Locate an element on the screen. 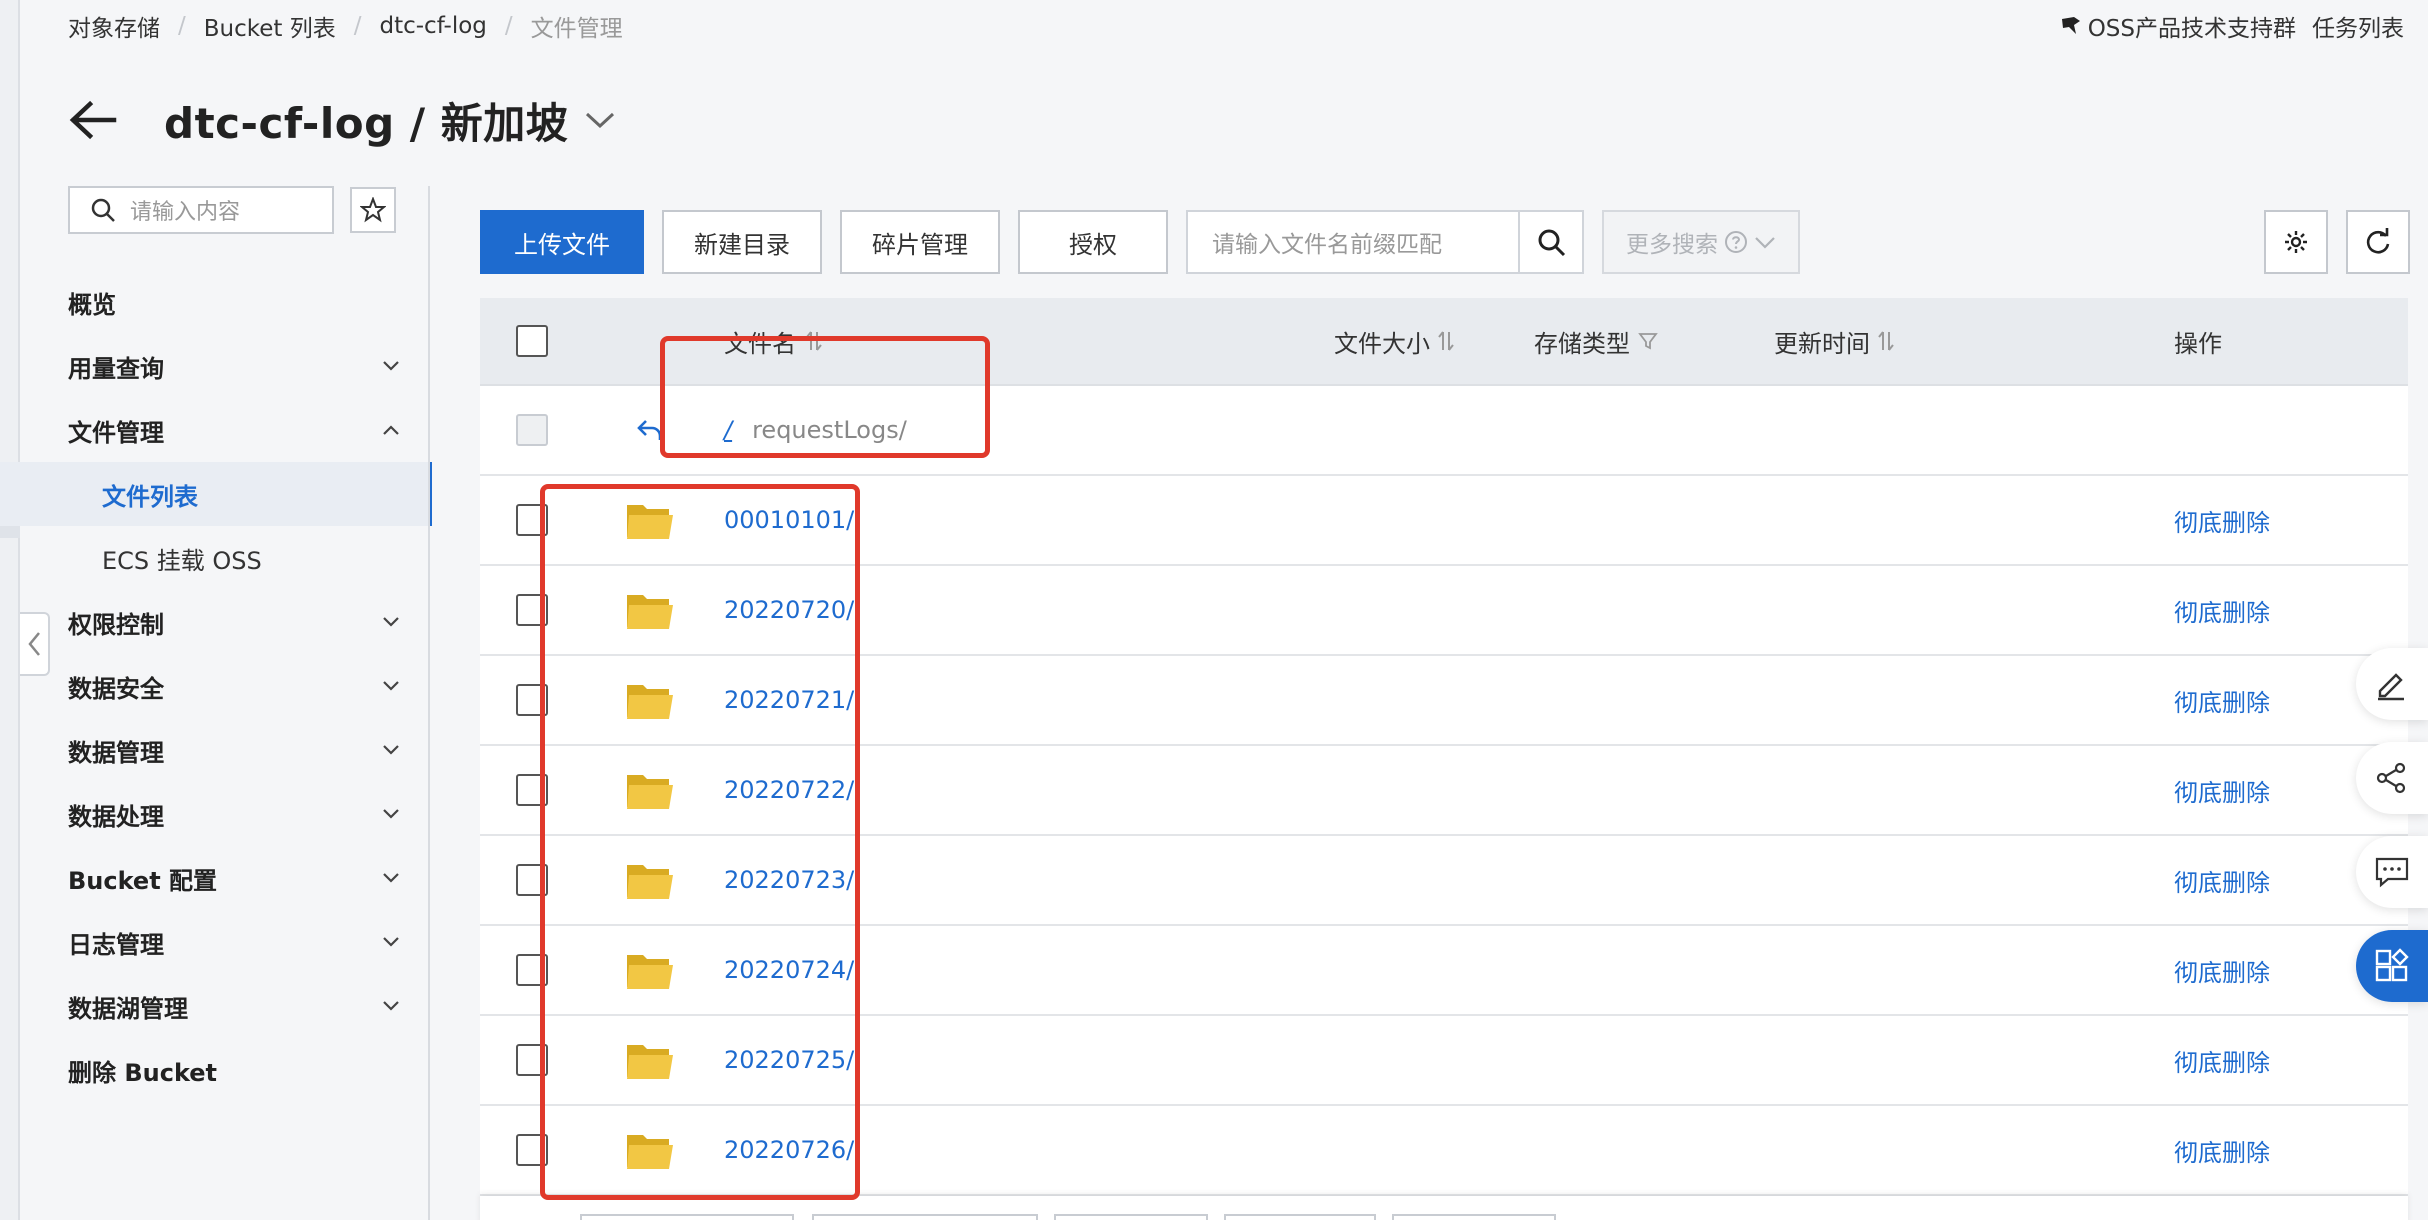 This screenshot has width=2428, height=1220. annotation-box-folders is located at coordinates (700, 842).